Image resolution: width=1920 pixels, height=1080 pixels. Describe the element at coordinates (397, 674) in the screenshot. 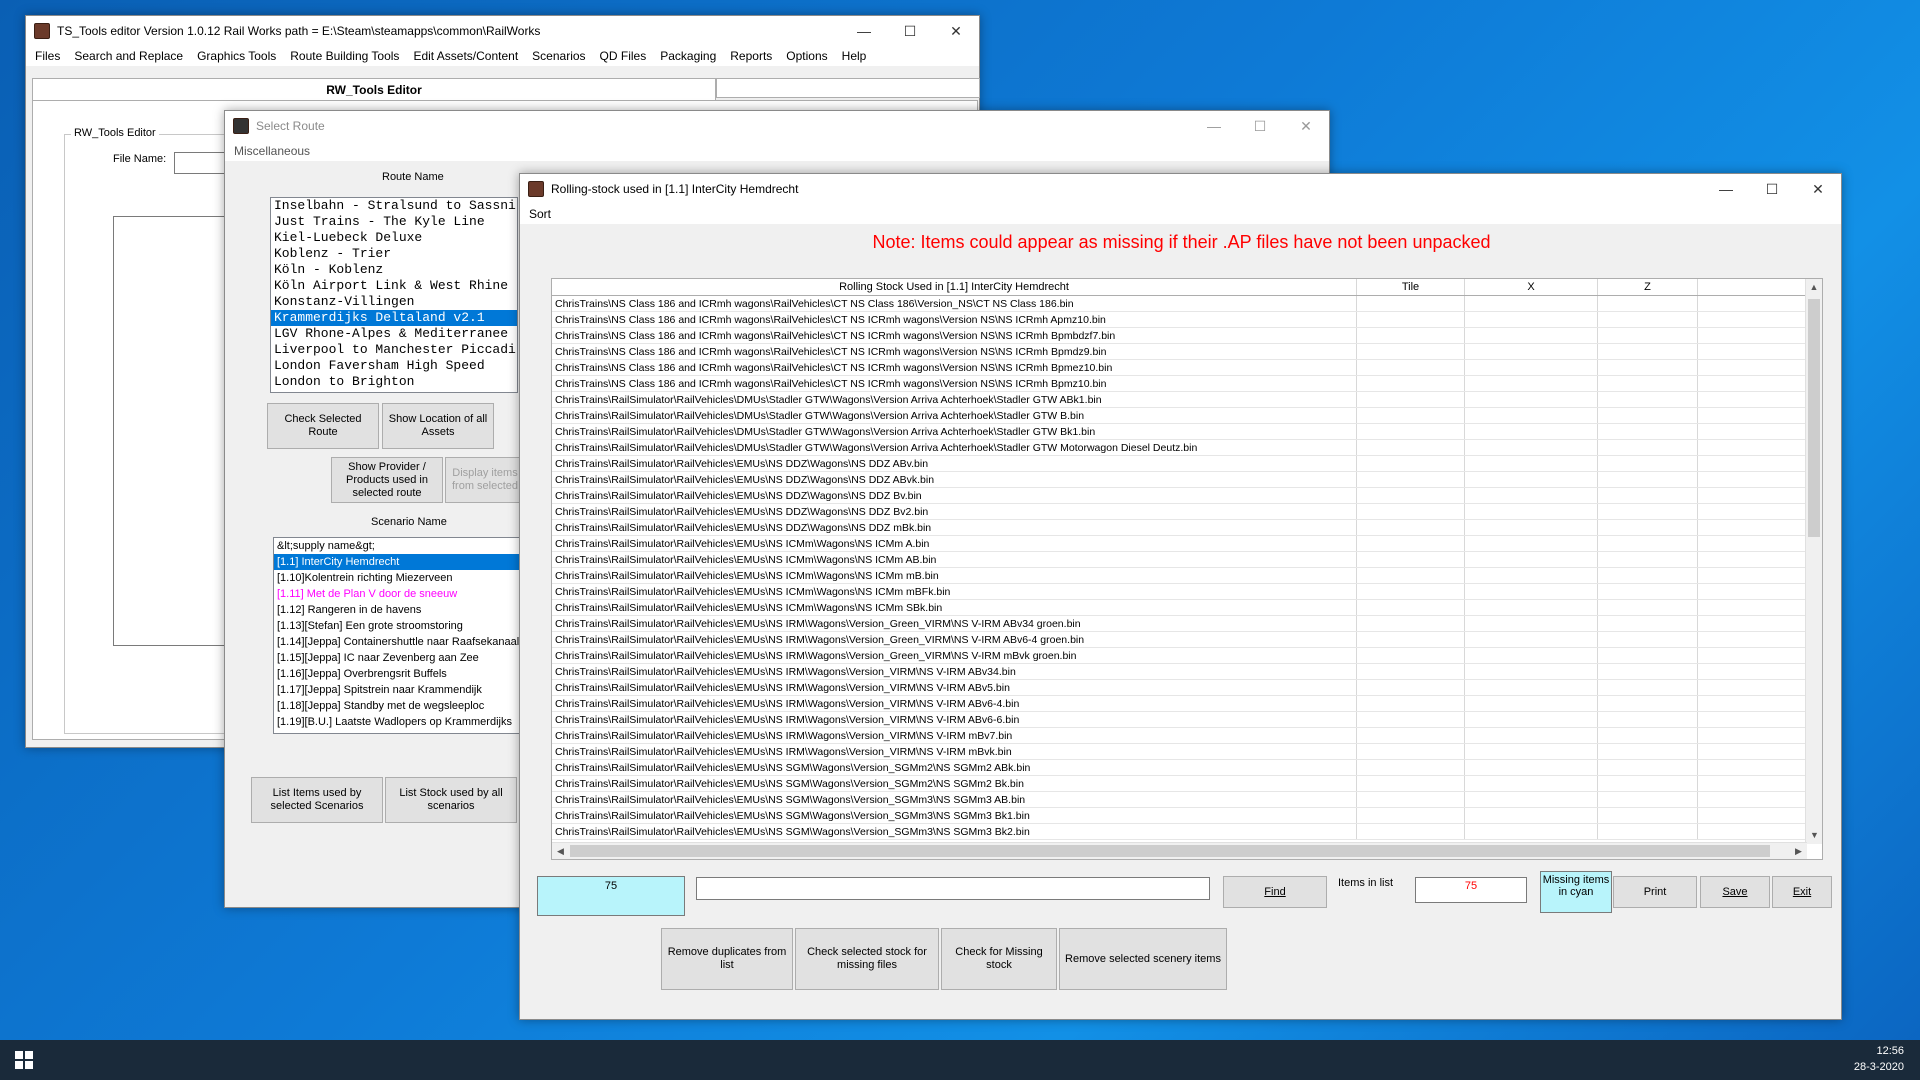

I see `scenario-item: [1.16][Jeppa] Overbrengsrit Buffels` at that location.